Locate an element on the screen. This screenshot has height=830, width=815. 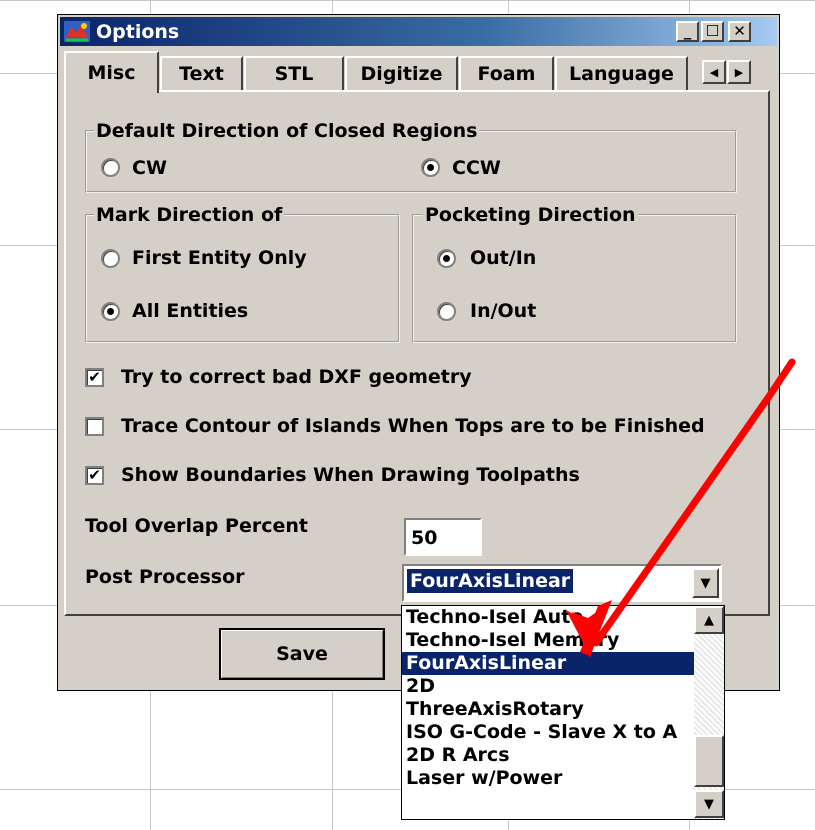
tab-label: Misc is located at coordinates (111, 73).